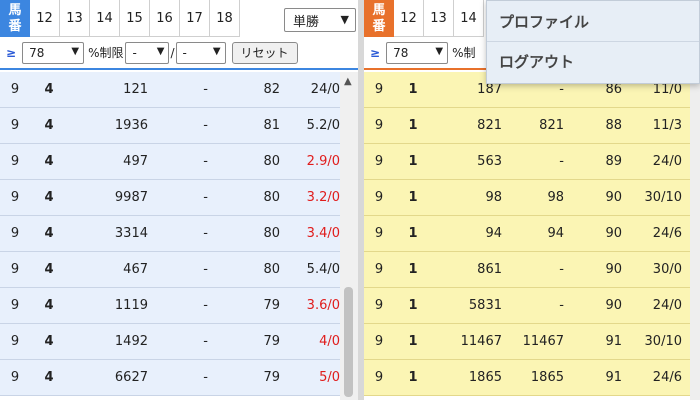 This screenshot has width=700, height=400. What do you see at coordinates (165, 18) in the screenshot?
I see `horse-number-header: 16` at bounding box center [165, 18].